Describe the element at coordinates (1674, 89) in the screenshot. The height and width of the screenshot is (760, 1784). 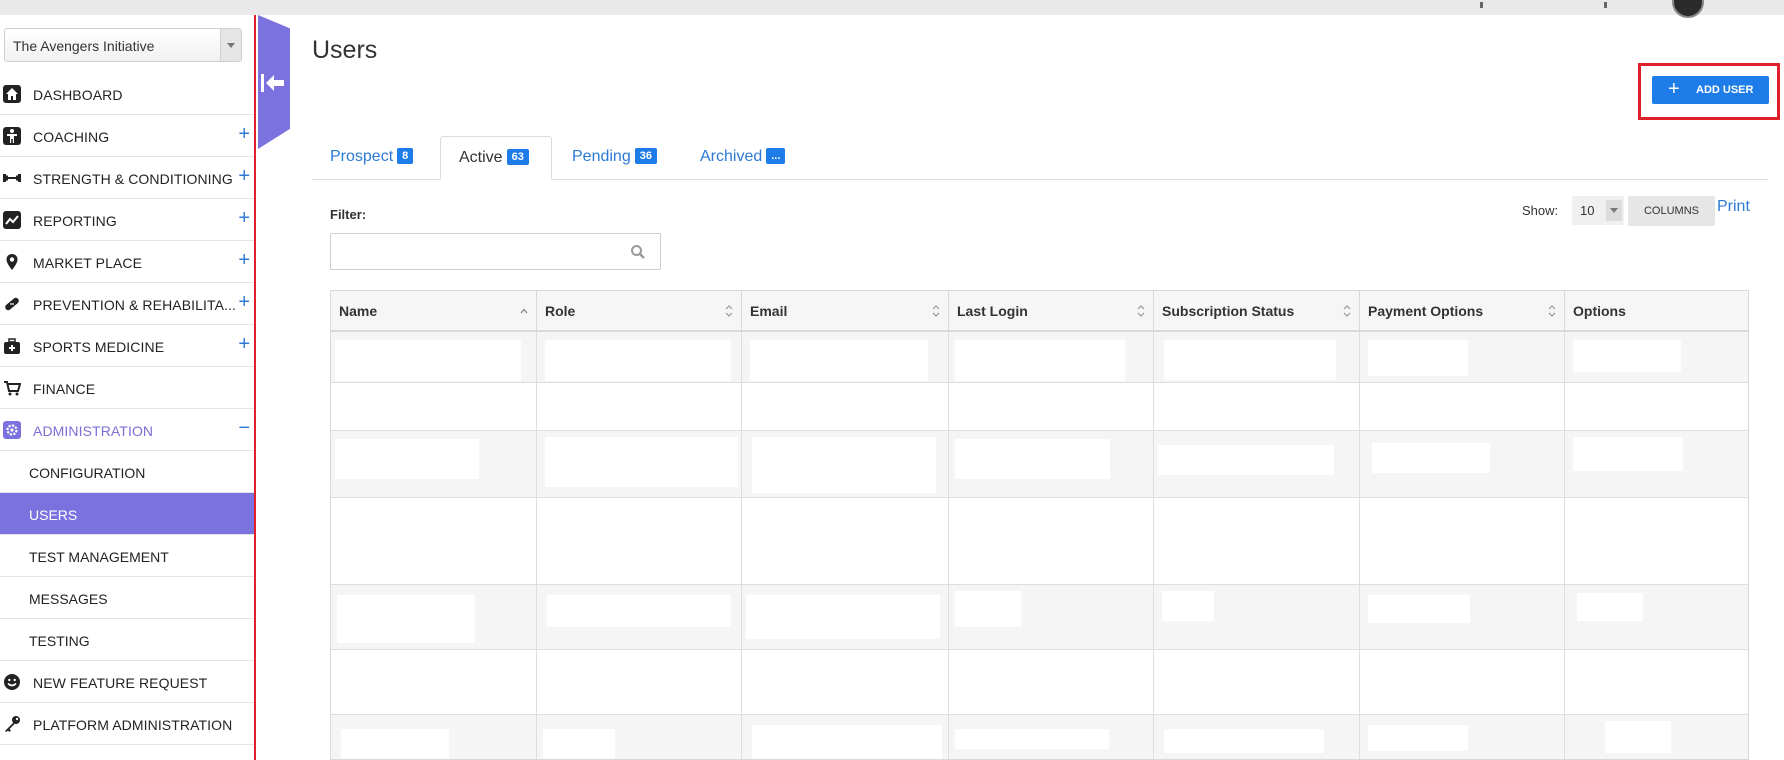
I see `plus-icon: +` at that location.